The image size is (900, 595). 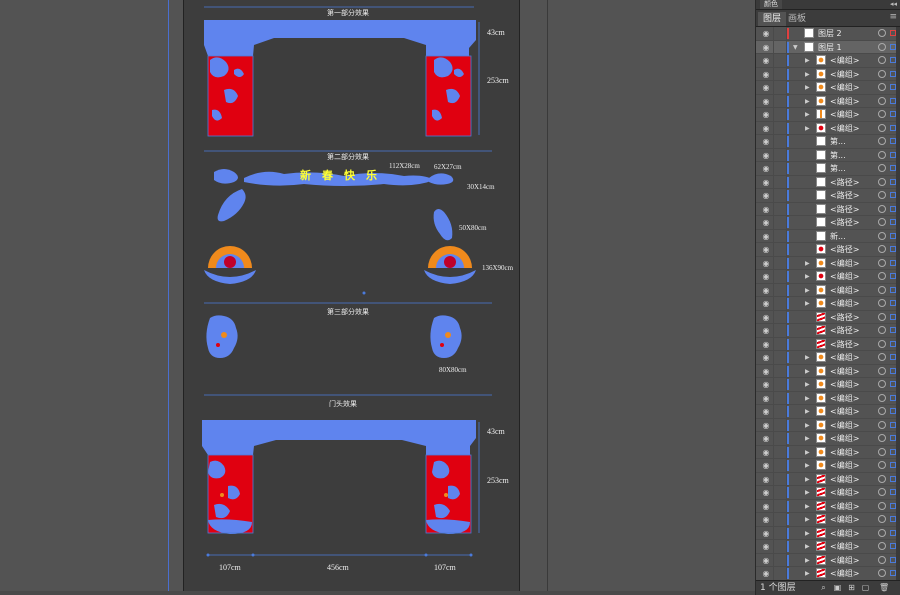 I want to click on layer-row: ◉ <路径>, so click(x=828, y=182).